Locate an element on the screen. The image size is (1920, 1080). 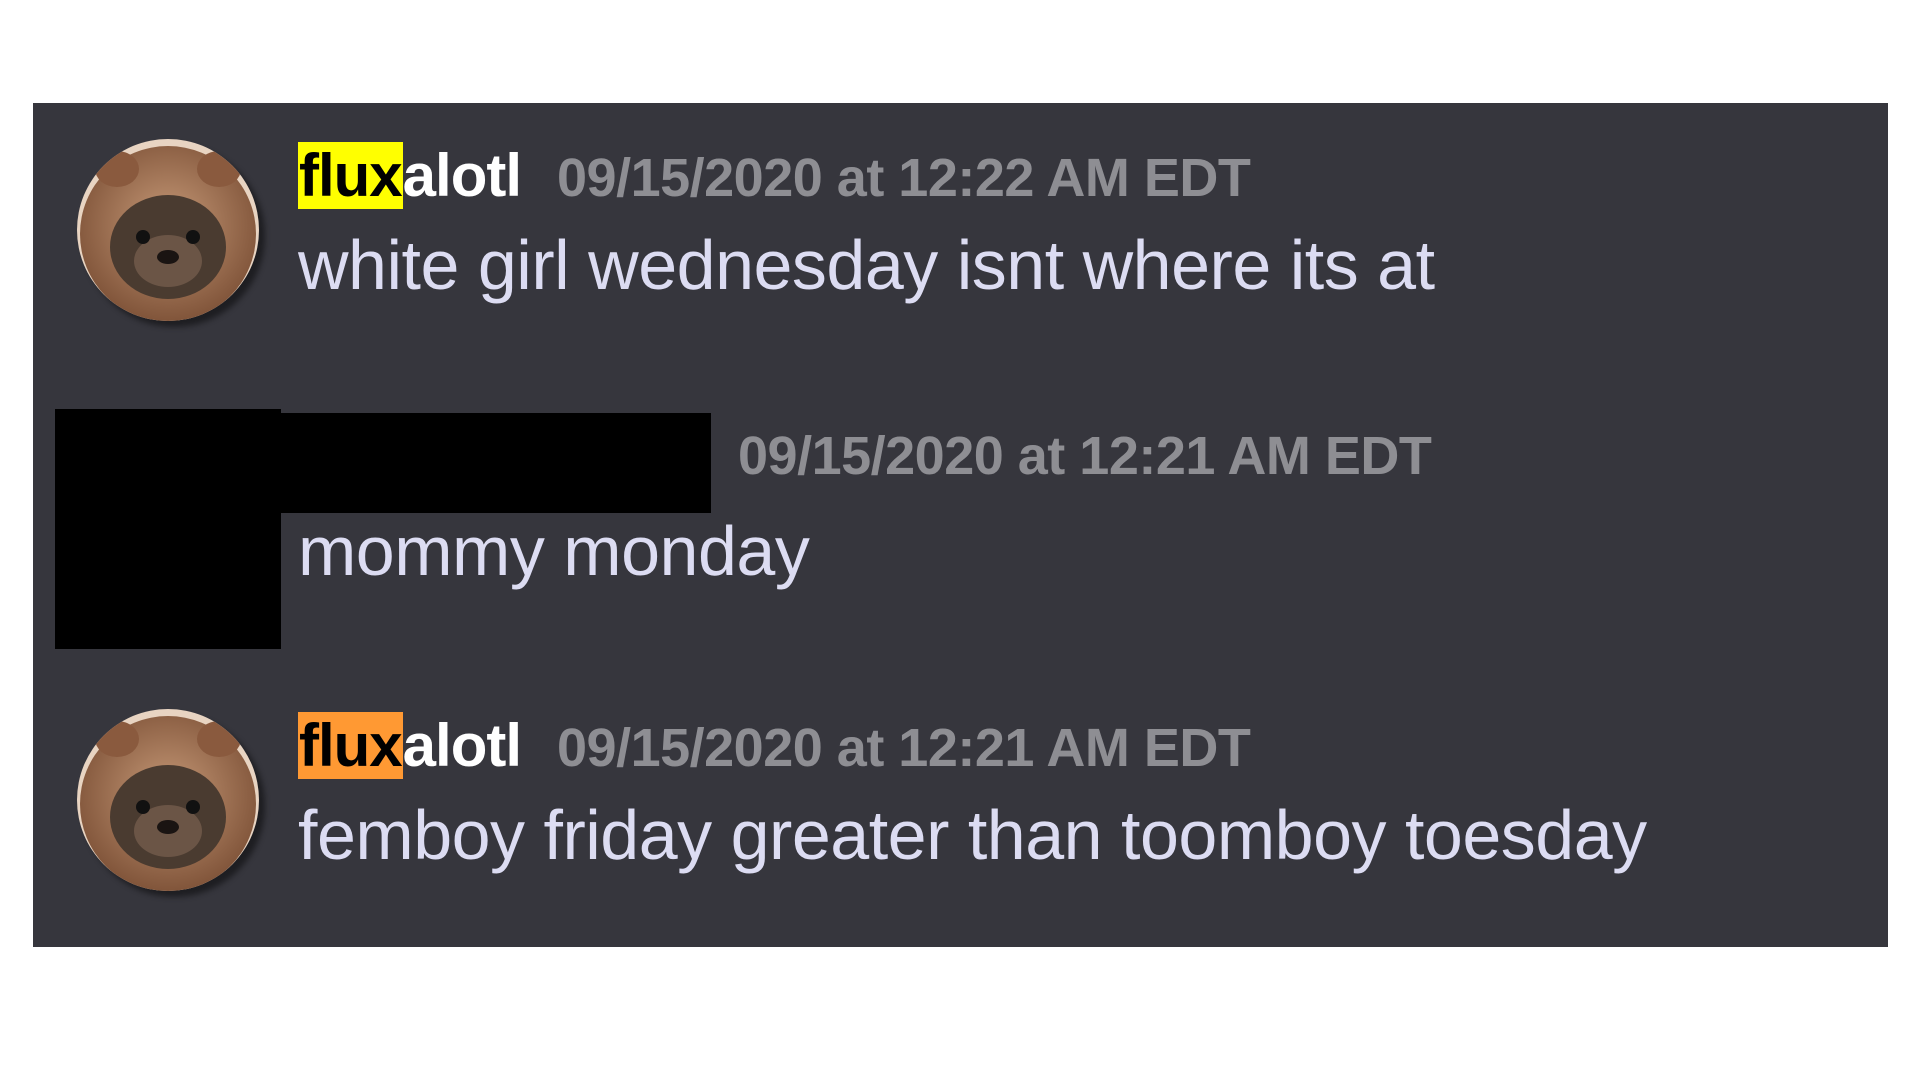
message-header: fluxalotl 09/15/2020 at 12:22 AM EDT is located at coordinates (774, 175).